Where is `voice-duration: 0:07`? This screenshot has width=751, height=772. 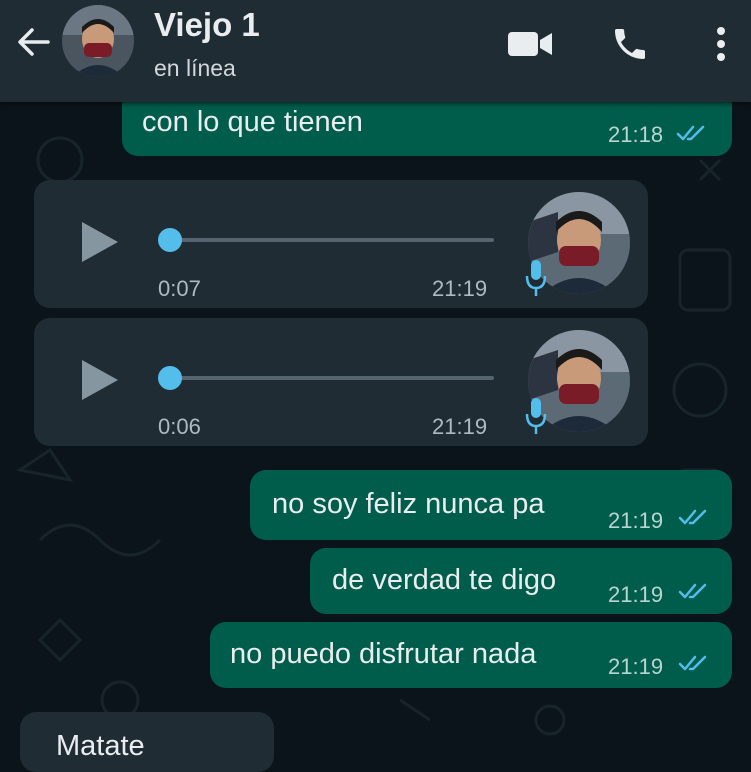
voice-duration: 0:07 is located at coordinates (179, 288).